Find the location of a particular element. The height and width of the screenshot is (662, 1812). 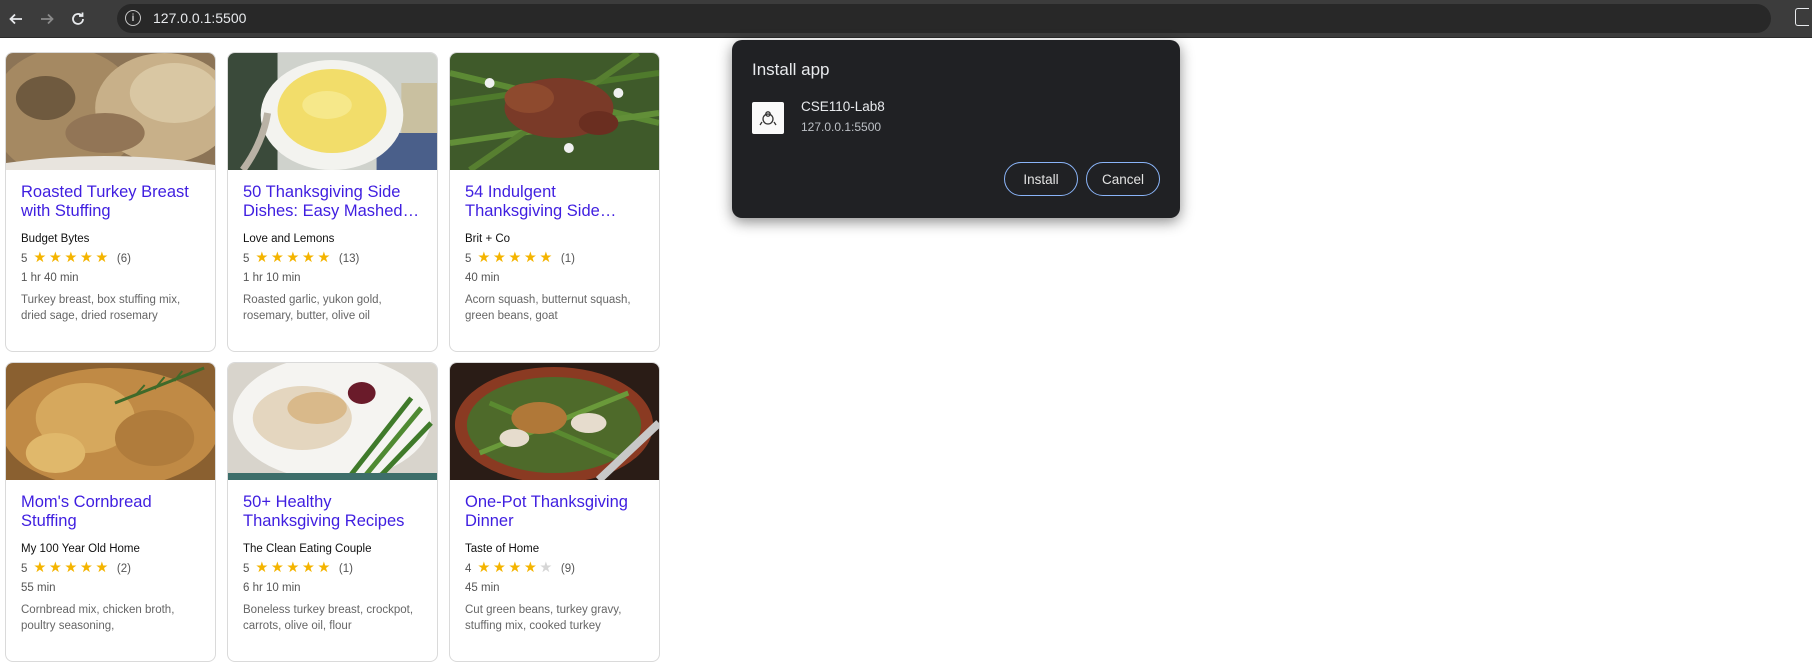

recipe-organization: Brit + Co is located at coordinates (488, 239).